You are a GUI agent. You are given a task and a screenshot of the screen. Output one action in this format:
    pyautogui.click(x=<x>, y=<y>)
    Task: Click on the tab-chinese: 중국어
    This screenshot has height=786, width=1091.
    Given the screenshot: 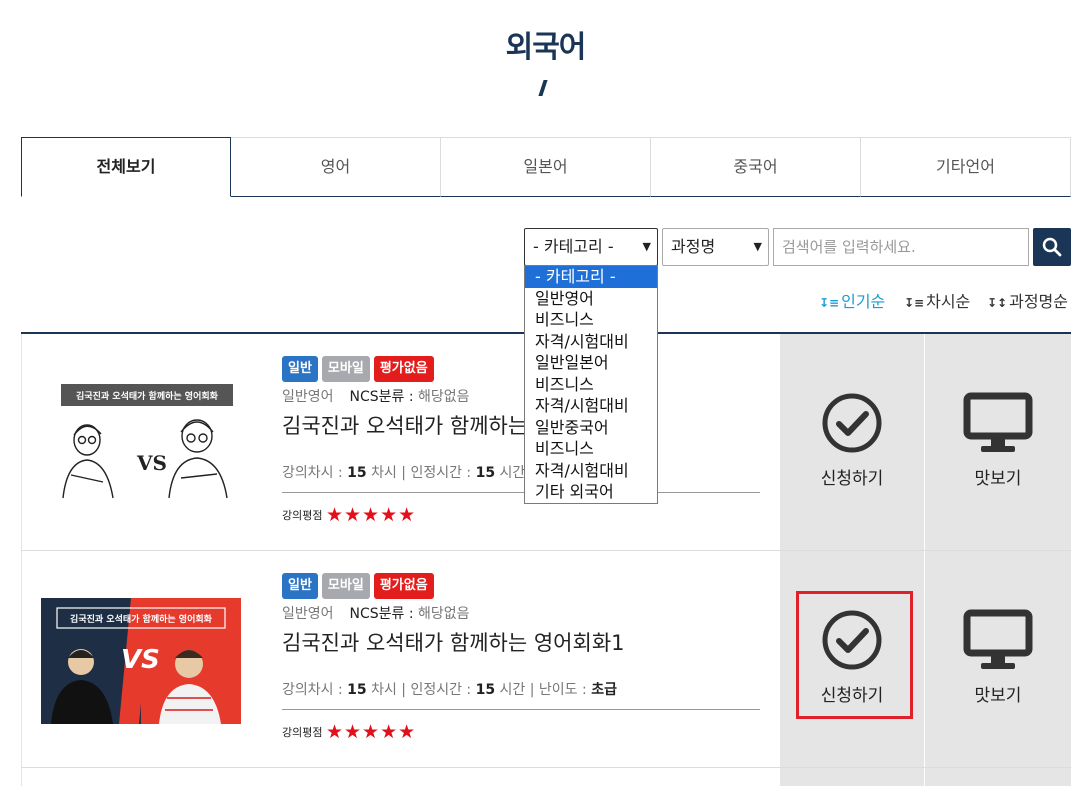 What is the action you would take?
    pyautogui.click(x=756, y=167)
    